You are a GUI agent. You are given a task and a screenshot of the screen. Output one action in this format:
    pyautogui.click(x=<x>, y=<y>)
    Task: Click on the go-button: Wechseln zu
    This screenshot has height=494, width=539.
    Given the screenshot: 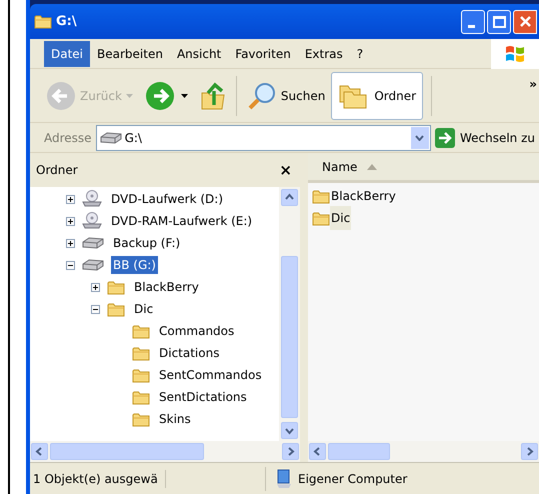 What is the action you would take?
    pyautogui.click(x=486, y=138)
    